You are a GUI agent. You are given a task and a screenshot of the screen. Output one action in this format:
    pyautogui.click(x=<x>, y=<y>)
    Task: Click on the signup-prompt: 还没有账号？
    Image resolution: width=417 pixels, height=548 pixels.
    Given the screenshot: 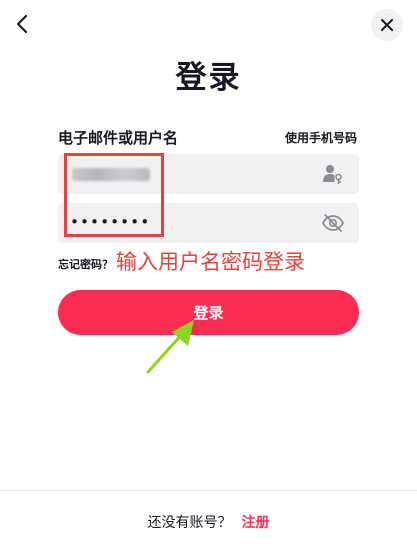 What is the action you would take?
    pyautogui.click(x=189, y=523)
    